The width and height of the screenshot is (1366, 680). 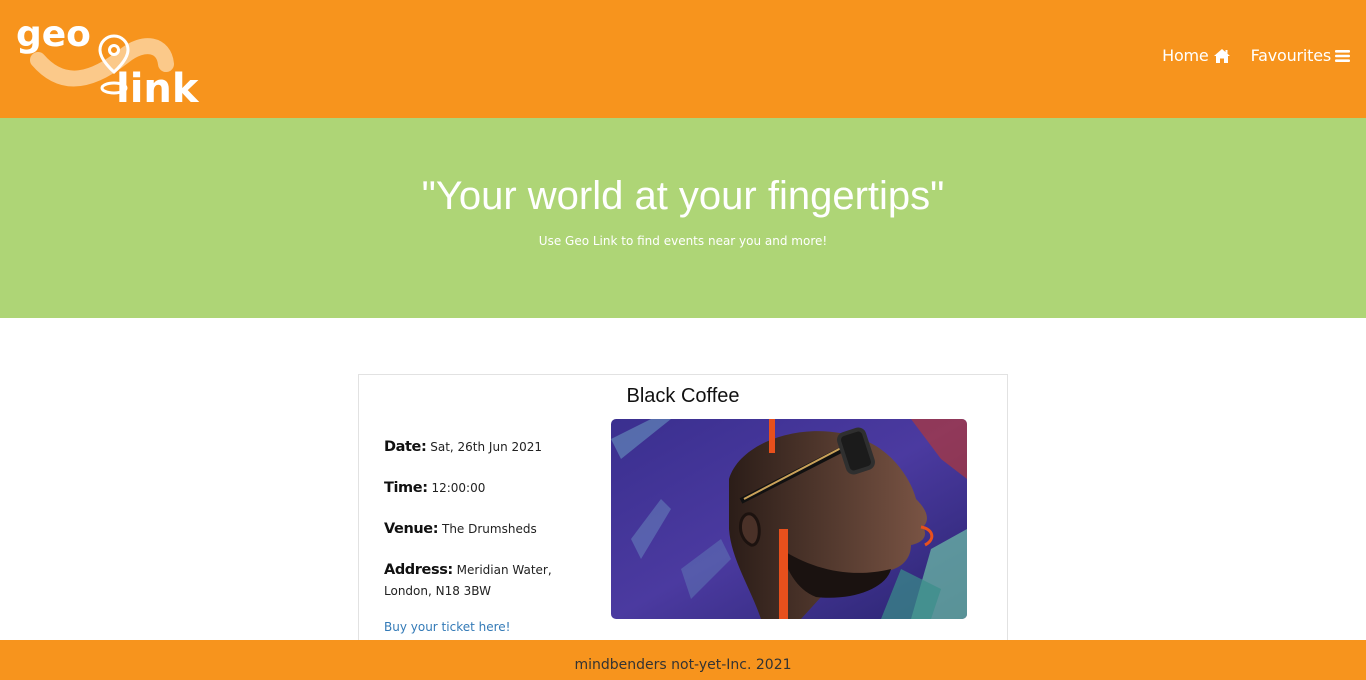 What do you see at coordinates (1342, 55) in the screenshot?
I see `menu-icon` at bounding box center [1342, 55].